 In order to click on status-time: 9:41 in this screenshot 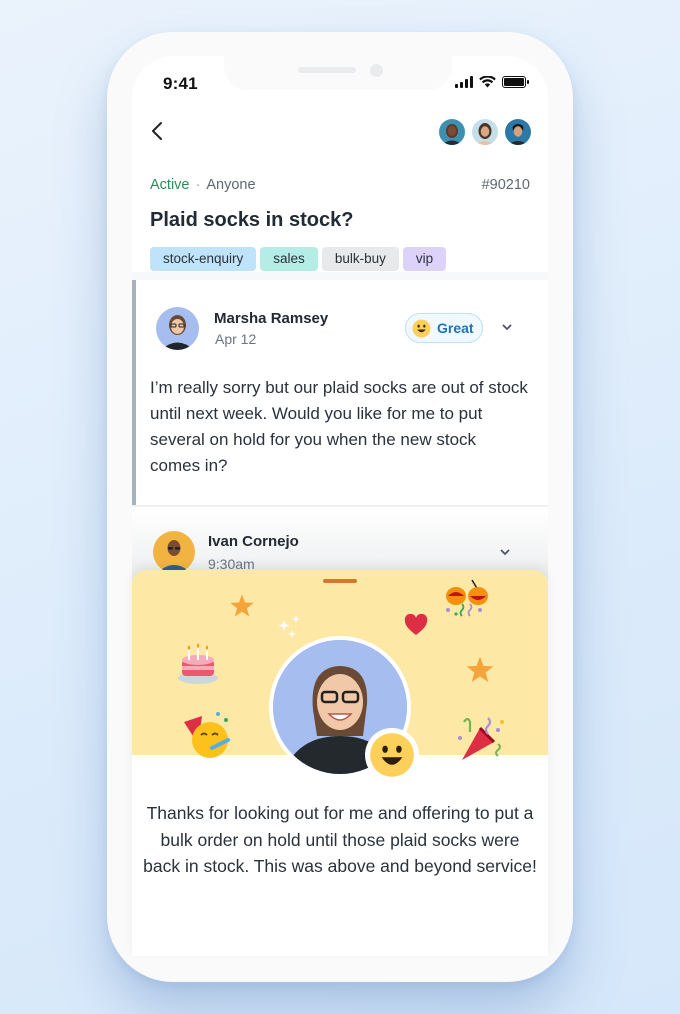, I will do `click(180, 83)`.